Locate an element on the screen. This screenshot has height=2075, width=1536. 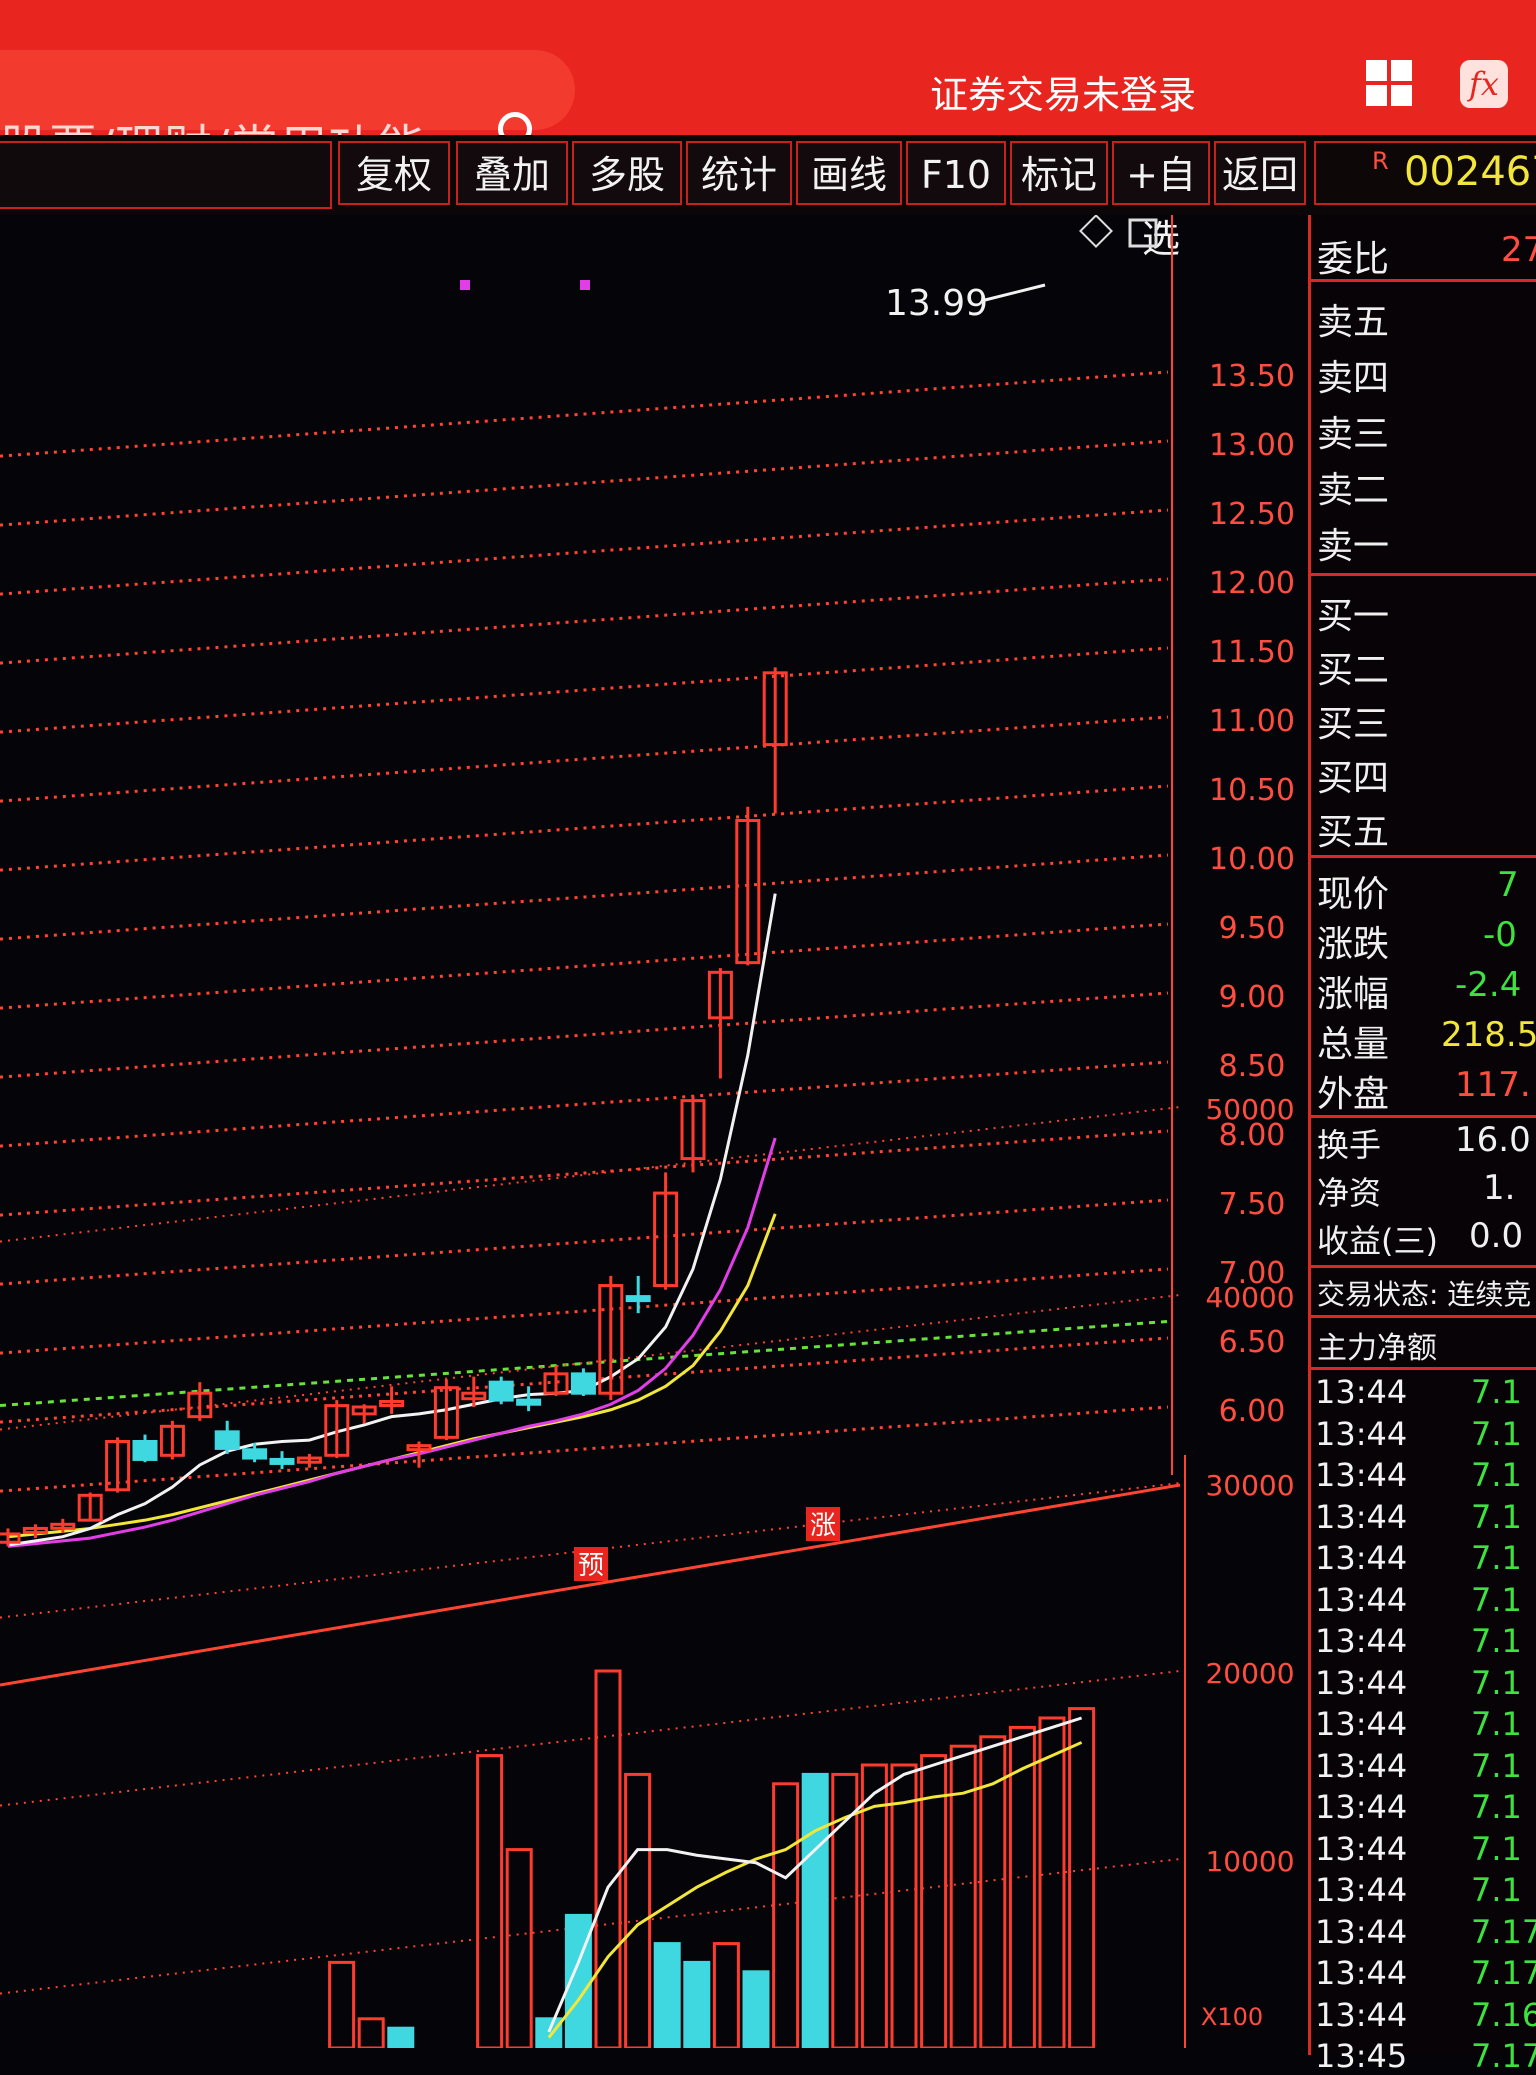
quote-label: 外盘 is located at coordinates (1353, 1094).